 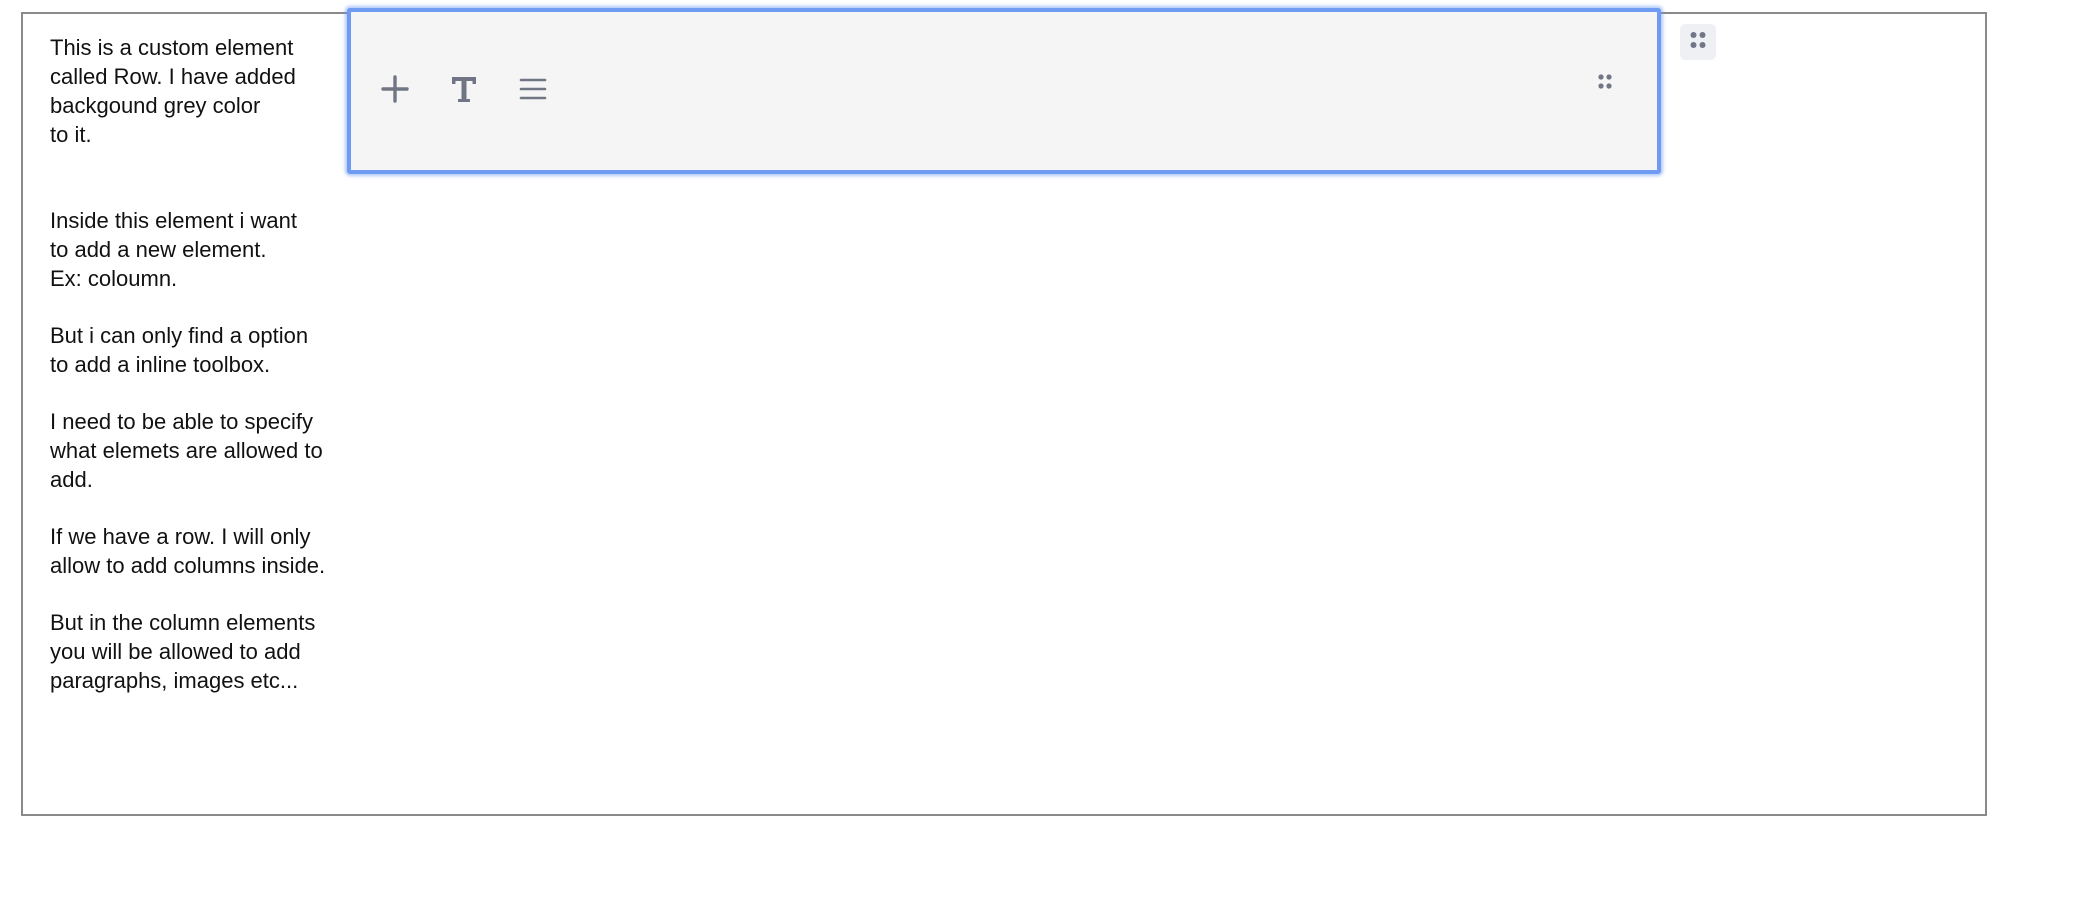 I want to click on align-tool-button, so click(x=533, y=91).